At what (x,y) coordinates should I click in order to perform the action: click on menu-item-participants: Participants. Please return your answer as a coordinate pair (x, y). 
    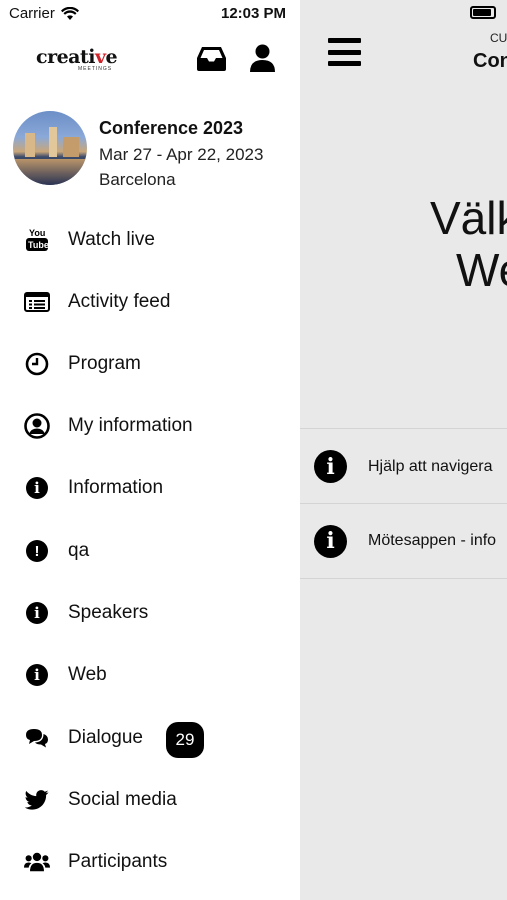
    Looking at the image, I should click on (150, 862).